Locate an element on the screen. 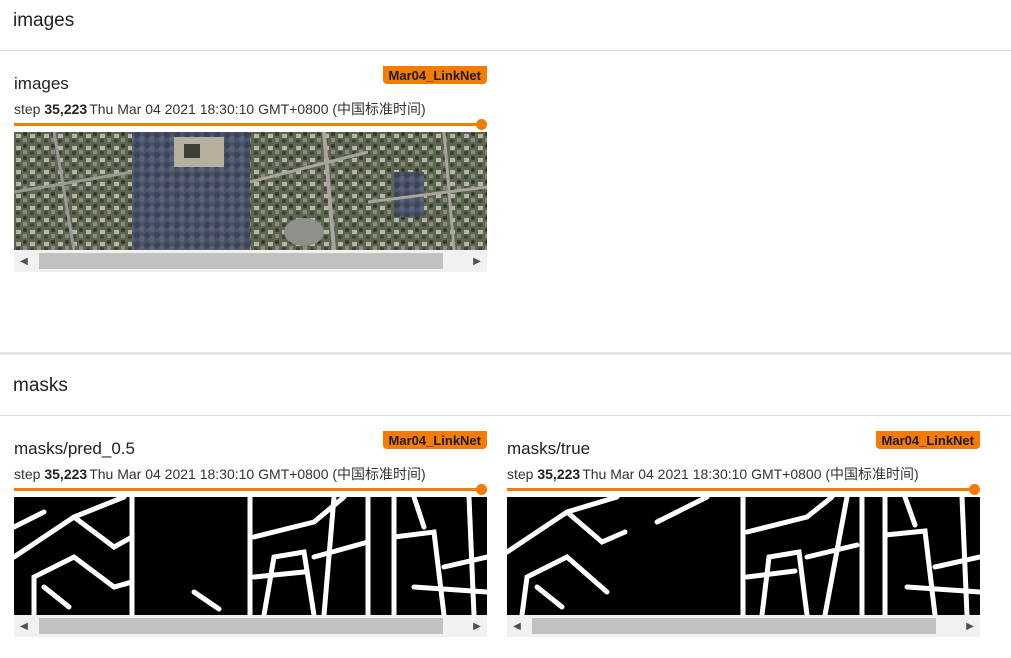 This screenshot has width=1011, height=658. card-title: masks/pred_0.5 is located at coordinates (74, 448).